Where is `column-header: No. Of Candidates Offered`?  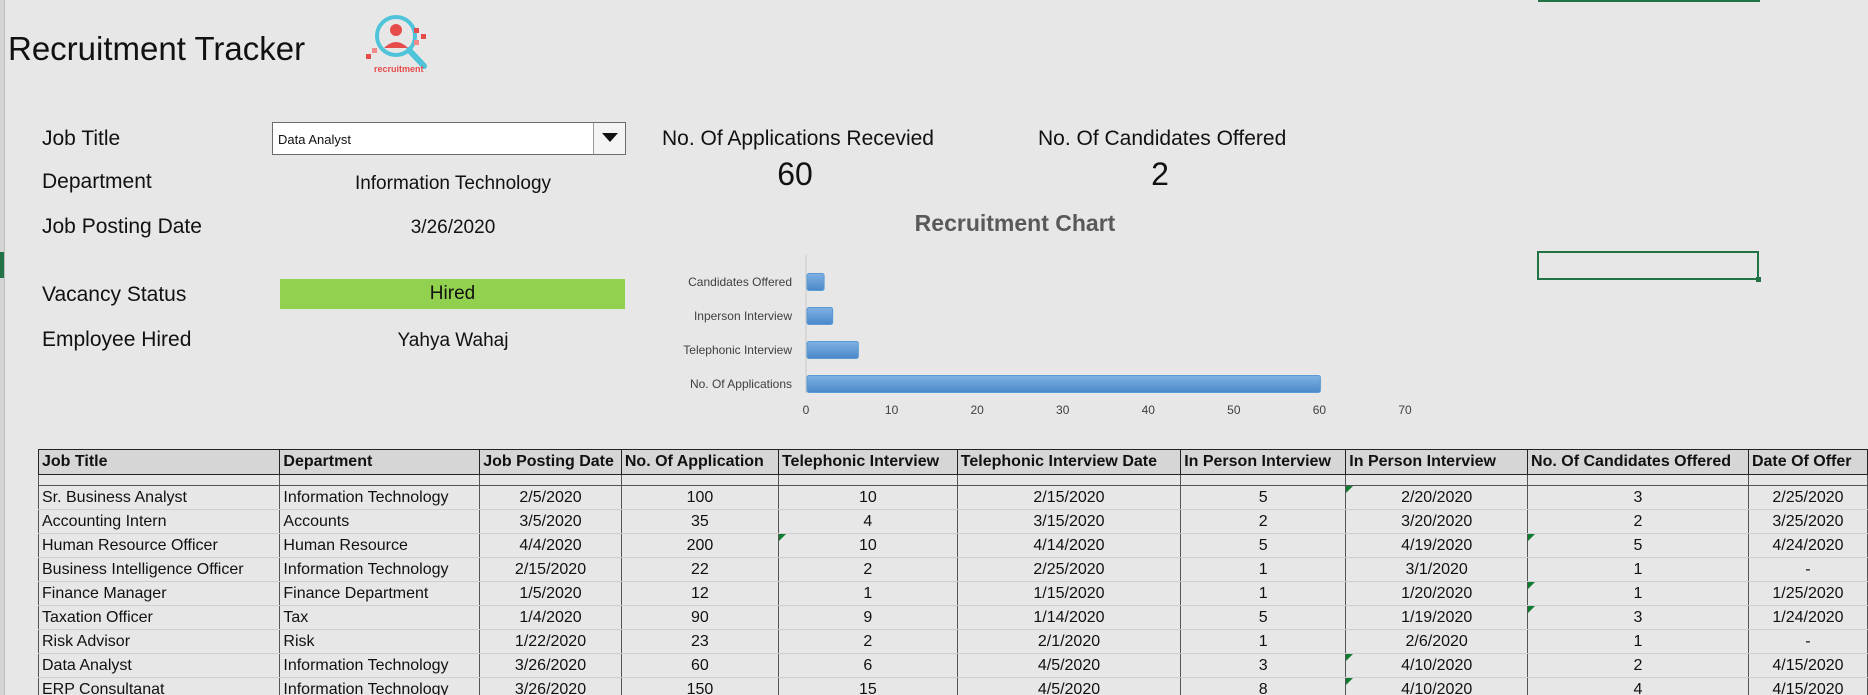
column-header: No. Of Candidates Offered is located at coordinates (1638, 462).